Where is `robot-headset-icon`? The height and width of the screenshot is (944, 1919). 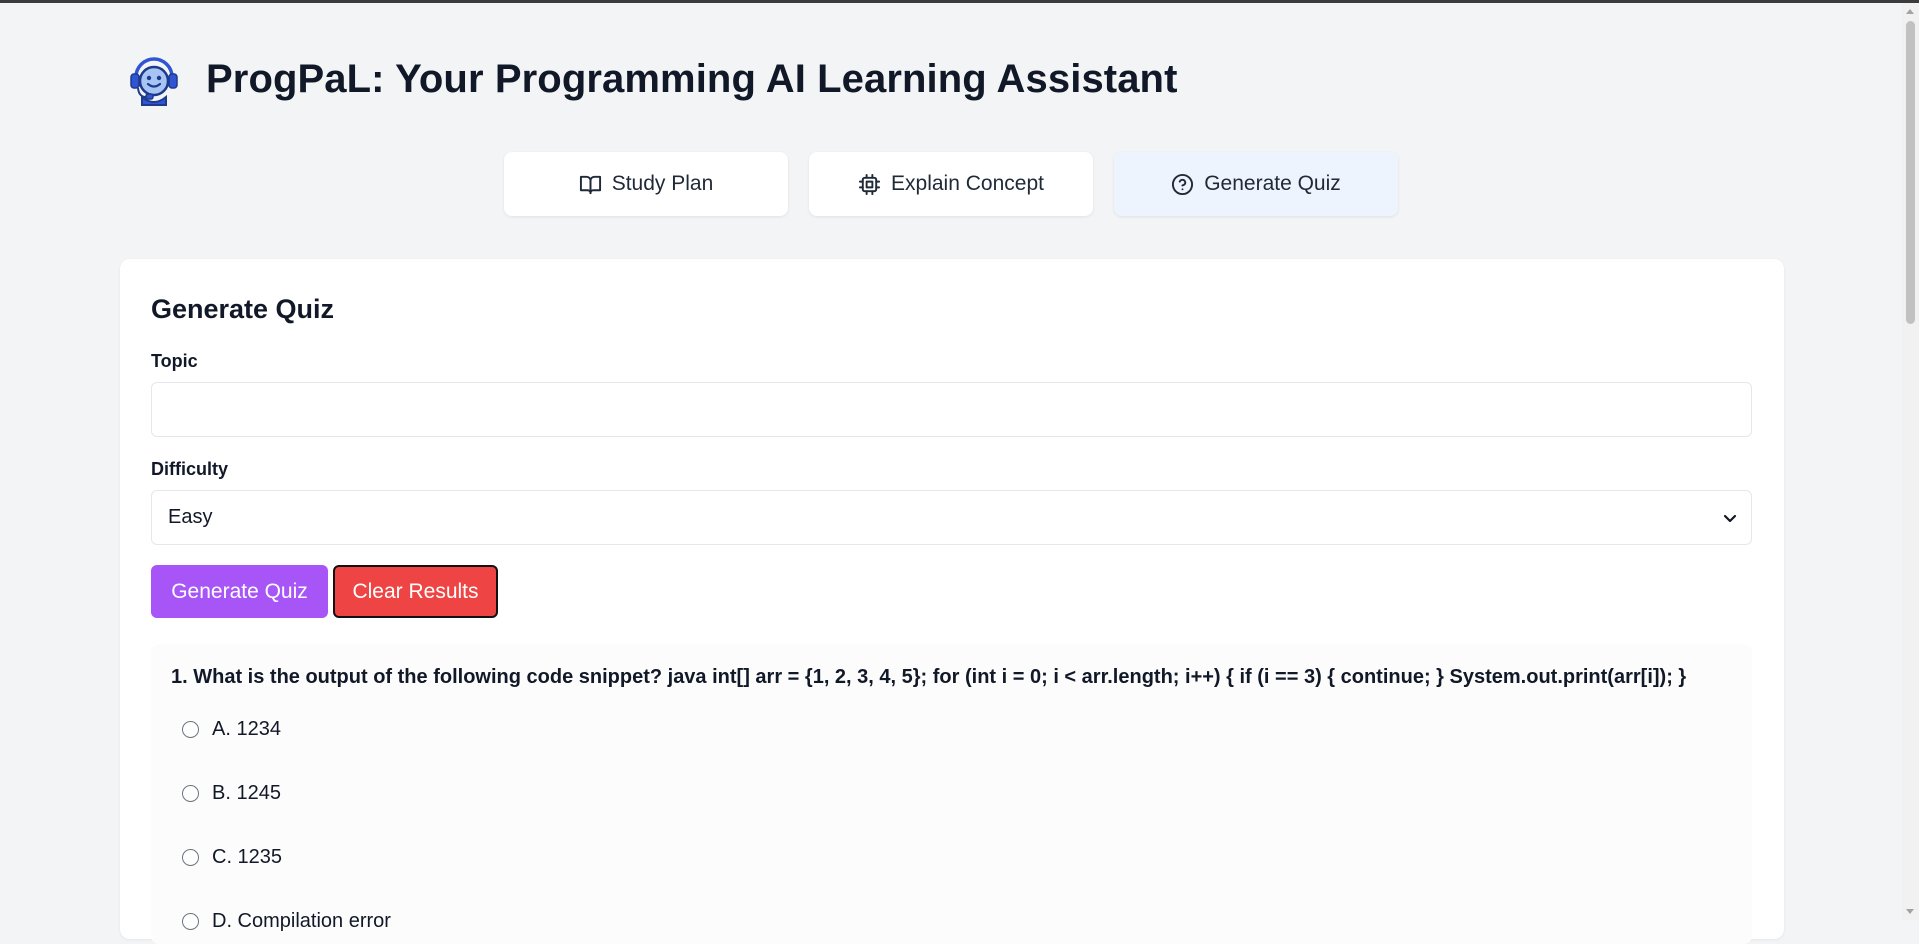 robot-headset-icon is located at coordinates (154, 81).